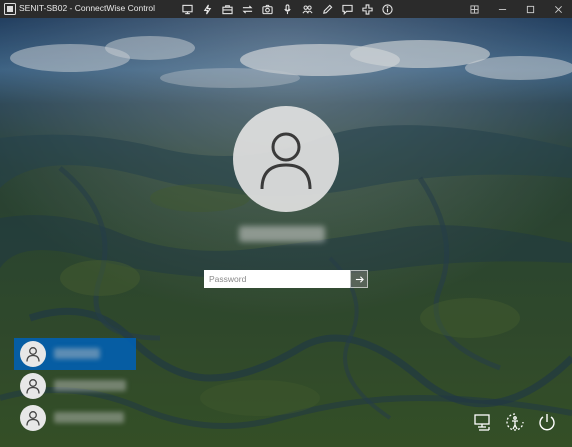 The width and height of the screenshot is (572, 447). Describe the element at coordinates (474, 9) in the screenshot. I see `fullscreen-icon` at that location.